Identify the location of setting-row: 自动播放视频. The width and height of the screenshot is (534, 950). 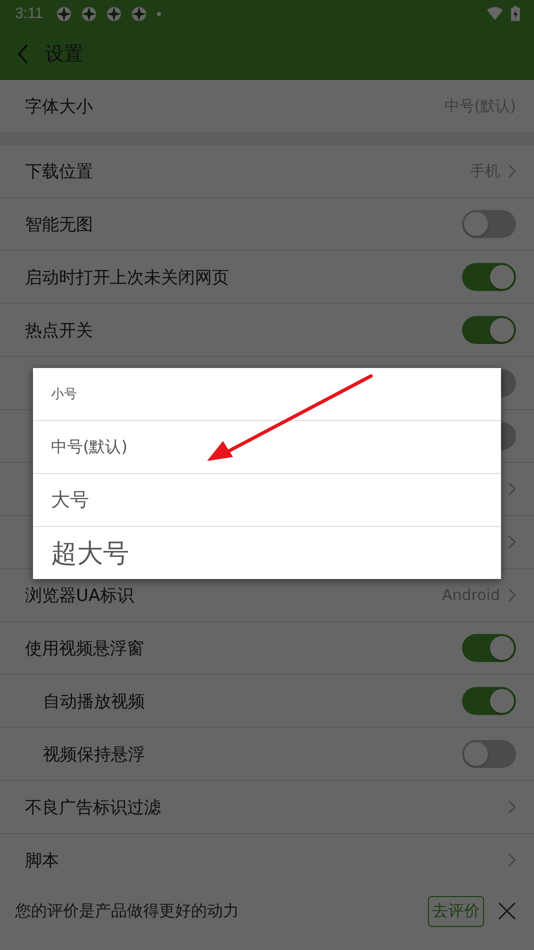
(267, 701).